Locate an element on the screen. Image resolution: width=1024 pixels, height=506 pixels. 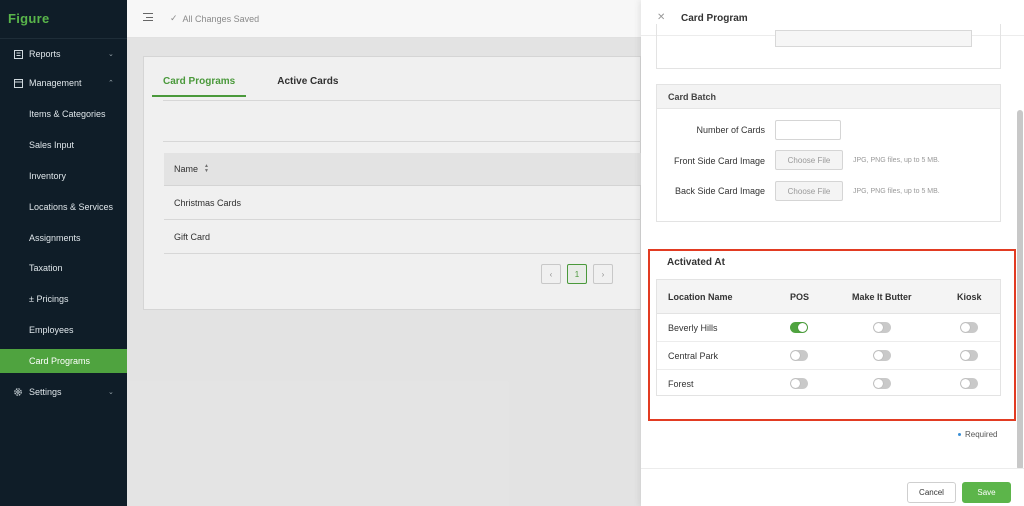
sidebar-item-label: Inventory is located at coordinates (48, 176).